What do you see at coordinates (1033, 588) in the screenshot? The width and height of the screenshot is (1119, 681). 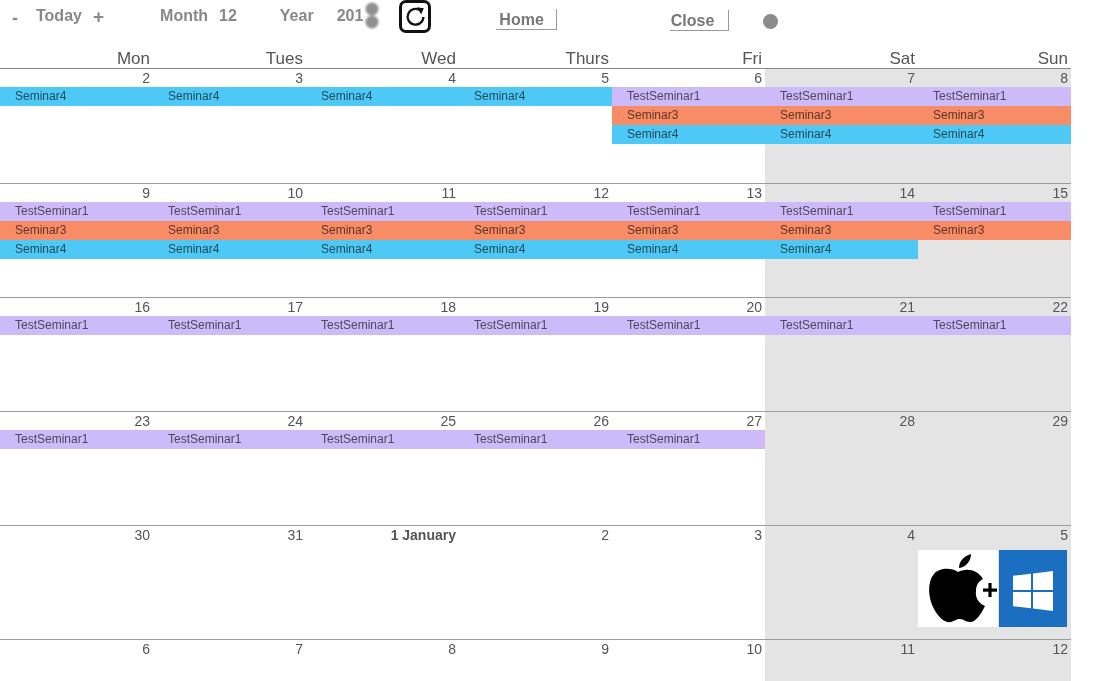 I see `window-icon` at bounding box center [1033, 588].